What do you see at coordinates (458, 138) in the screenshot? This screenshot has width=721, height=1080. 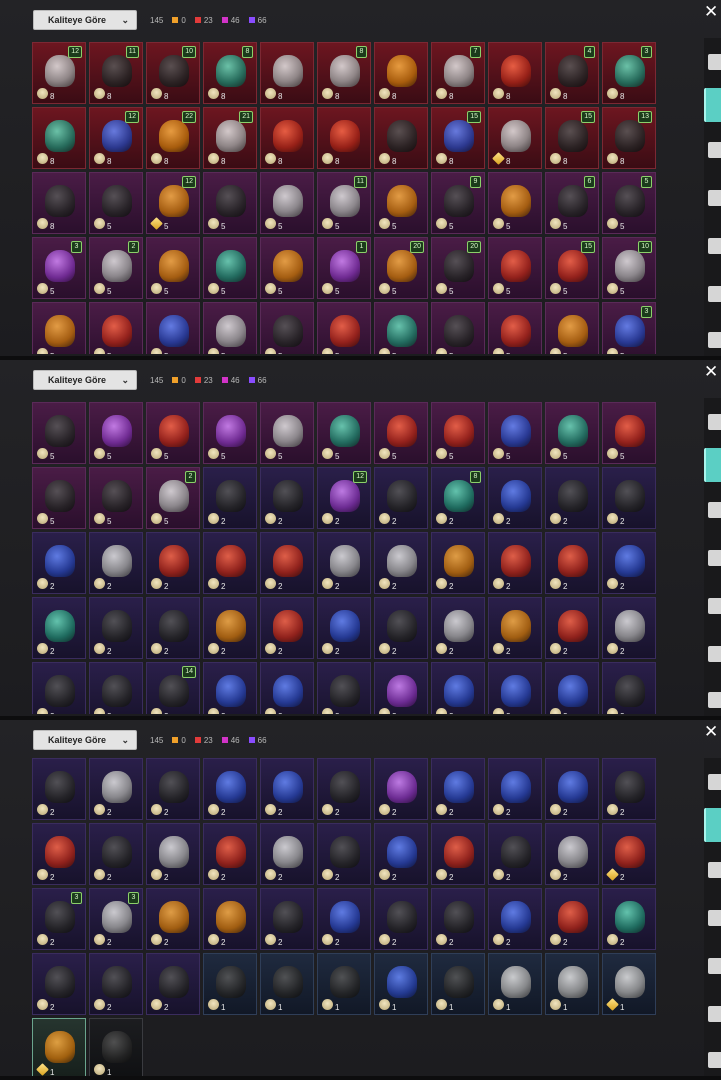 I see `item-slot: 15 8` at bounding box center [458, 138].